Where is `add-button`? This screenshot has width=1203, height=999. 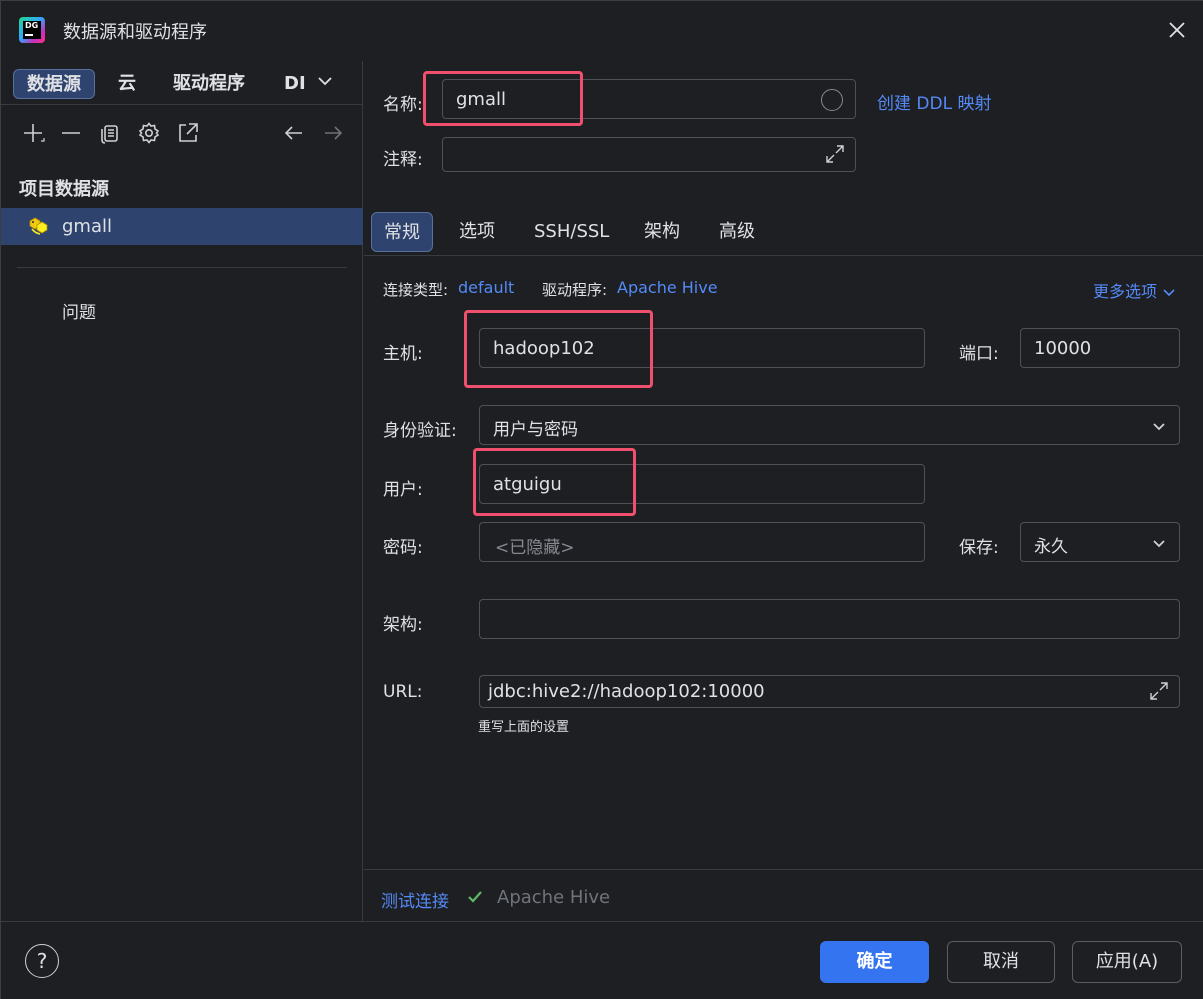 add-button is located at coordinates (33, 133).